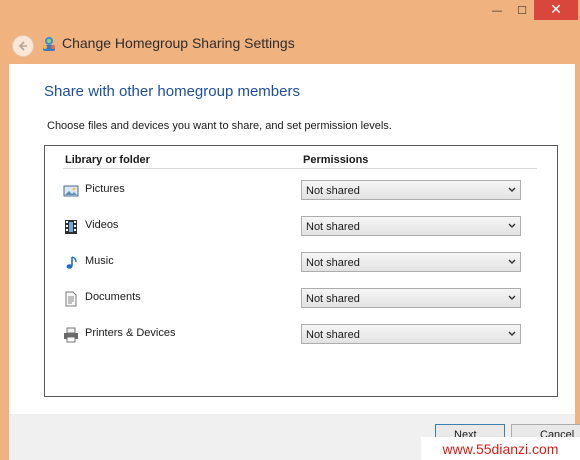 This screenshot has width=580, height=460. What do you see at coordinates (105, 189) in the screenshot?
I see `row-label: Pictures` at bounding box center [105, 189].